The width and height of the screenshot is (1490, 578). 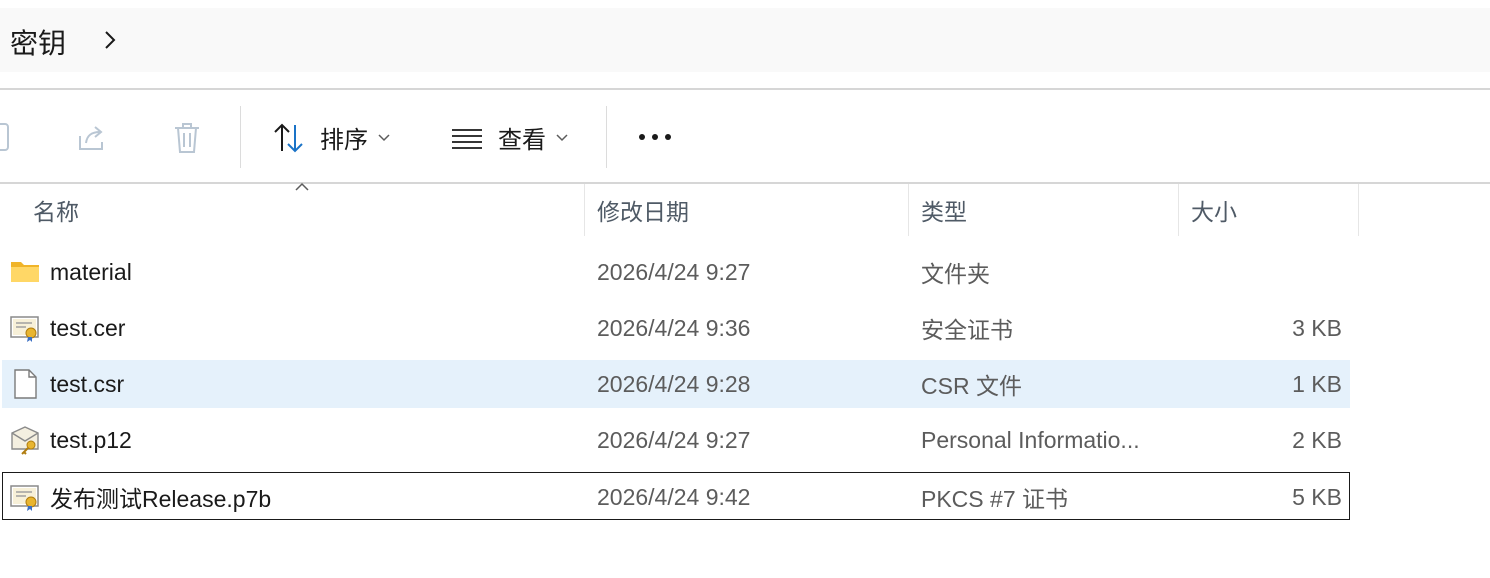 What do you see at coordinates (944, 210) in the screenshot?
I see `column-header-type: 类型` at bounding box center [944, 210].